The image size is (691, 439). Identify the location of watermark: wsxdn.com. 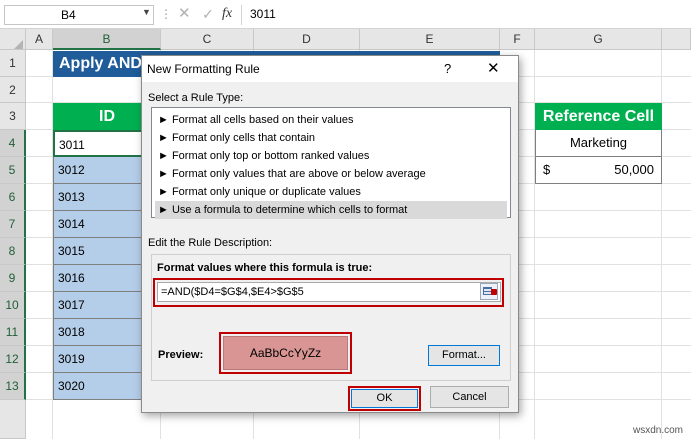
(657, 430).